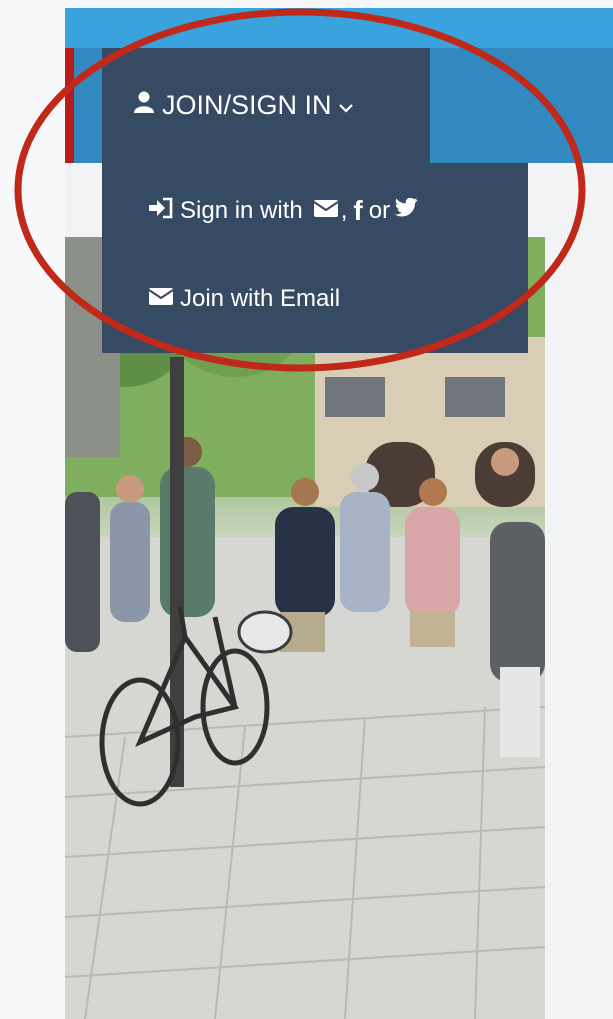 The height and width of the screenshot is (1019, 613). Describe the element at coordinates (346, 105) in the screenshot. I see `chevron-down-icon` at that location.